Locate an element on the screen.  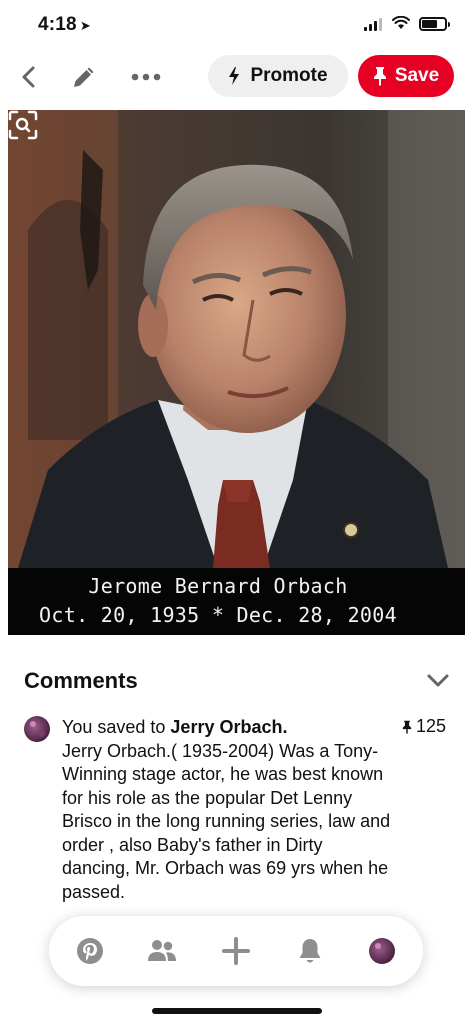
notifications-bell-icon is located at coordinates (310, 951).